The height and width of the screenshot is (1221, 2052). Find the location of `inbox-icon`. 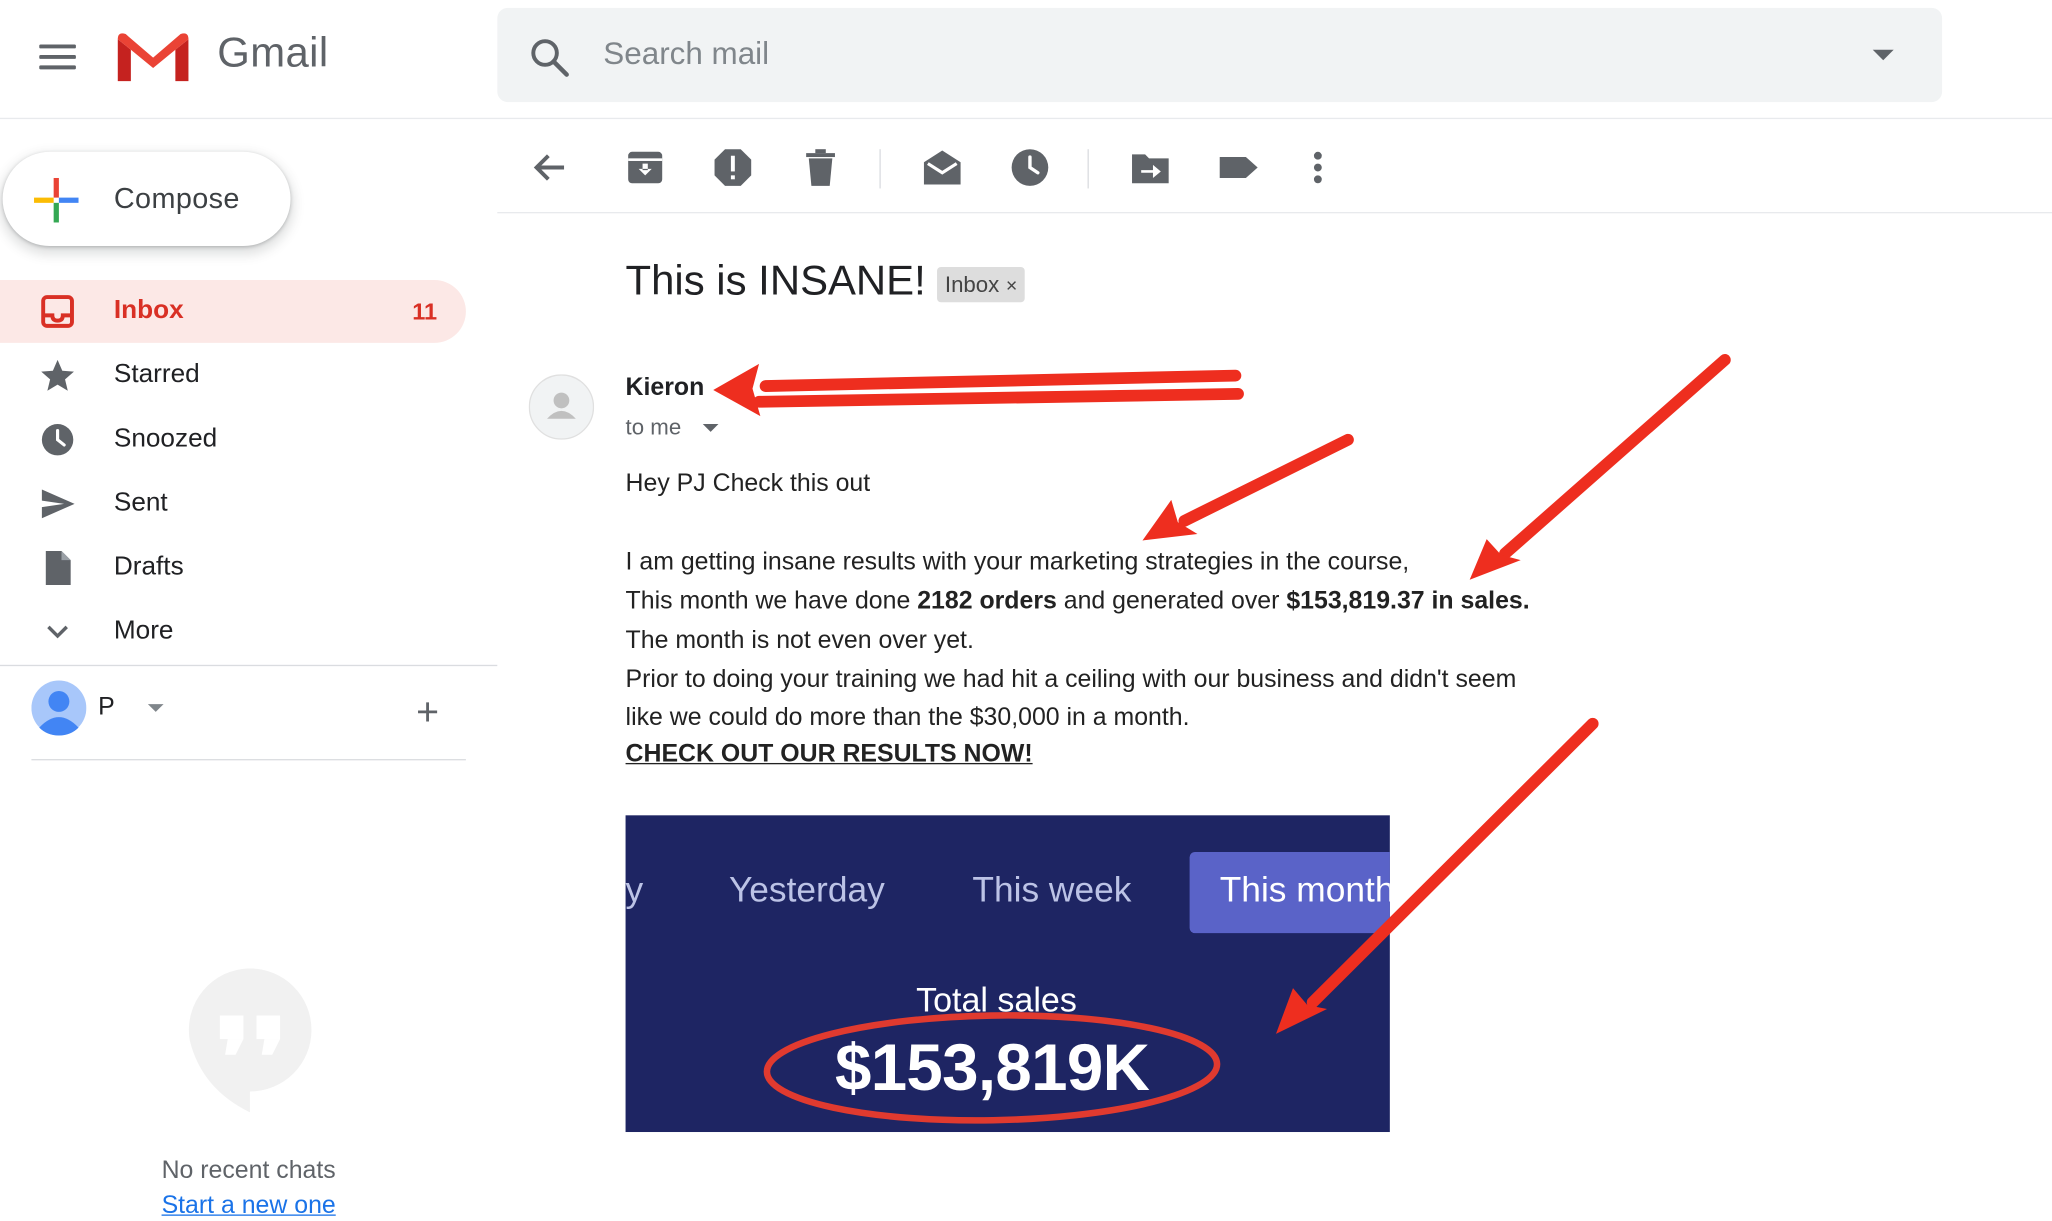

inbox-icon is located at coordinates (57, 311).